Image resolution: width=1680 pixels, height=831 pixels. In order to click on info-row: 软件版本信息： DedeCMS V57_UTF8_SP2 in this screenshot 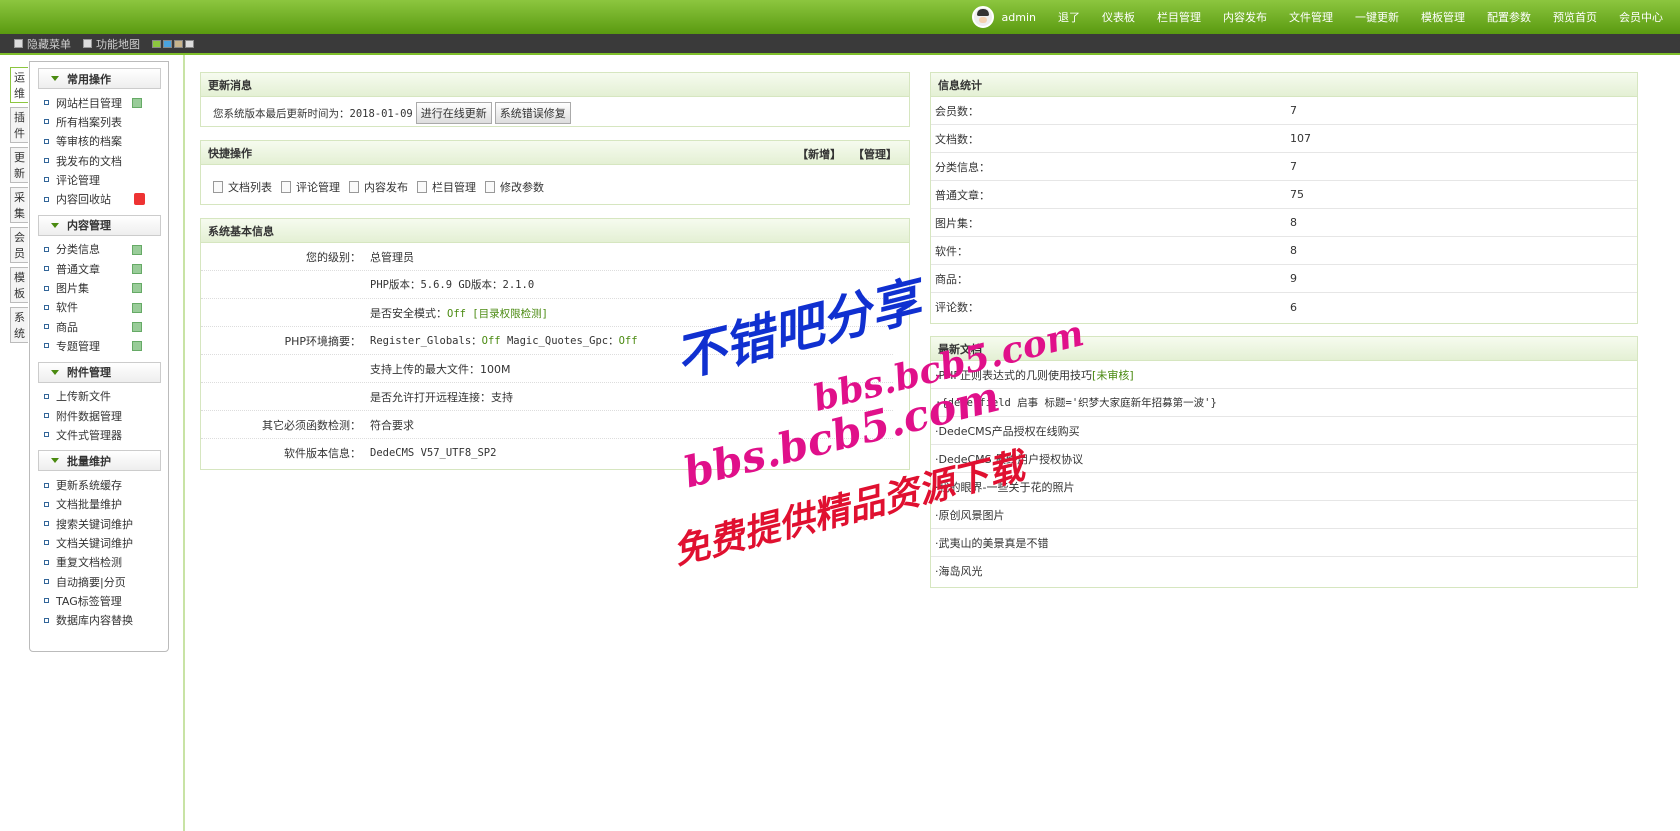, I will do `click(547, 453)`.